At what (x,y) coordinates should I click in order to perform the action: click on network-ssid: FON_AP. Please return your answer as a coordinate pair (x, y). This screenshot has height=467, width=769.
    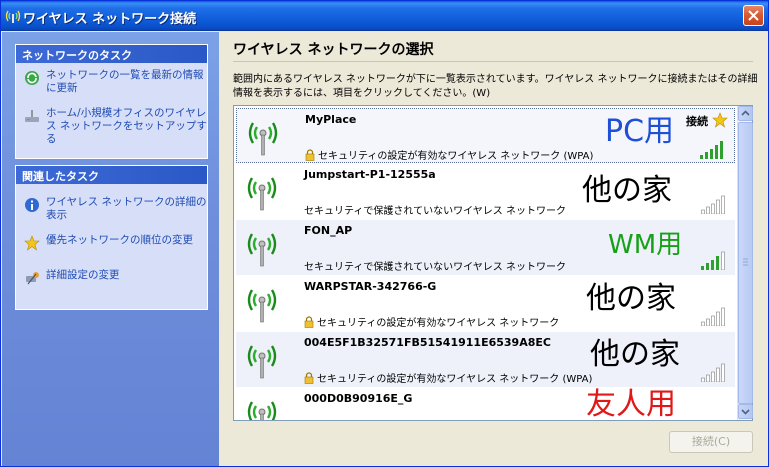
    Looking at the image, I should click on (328, 230).